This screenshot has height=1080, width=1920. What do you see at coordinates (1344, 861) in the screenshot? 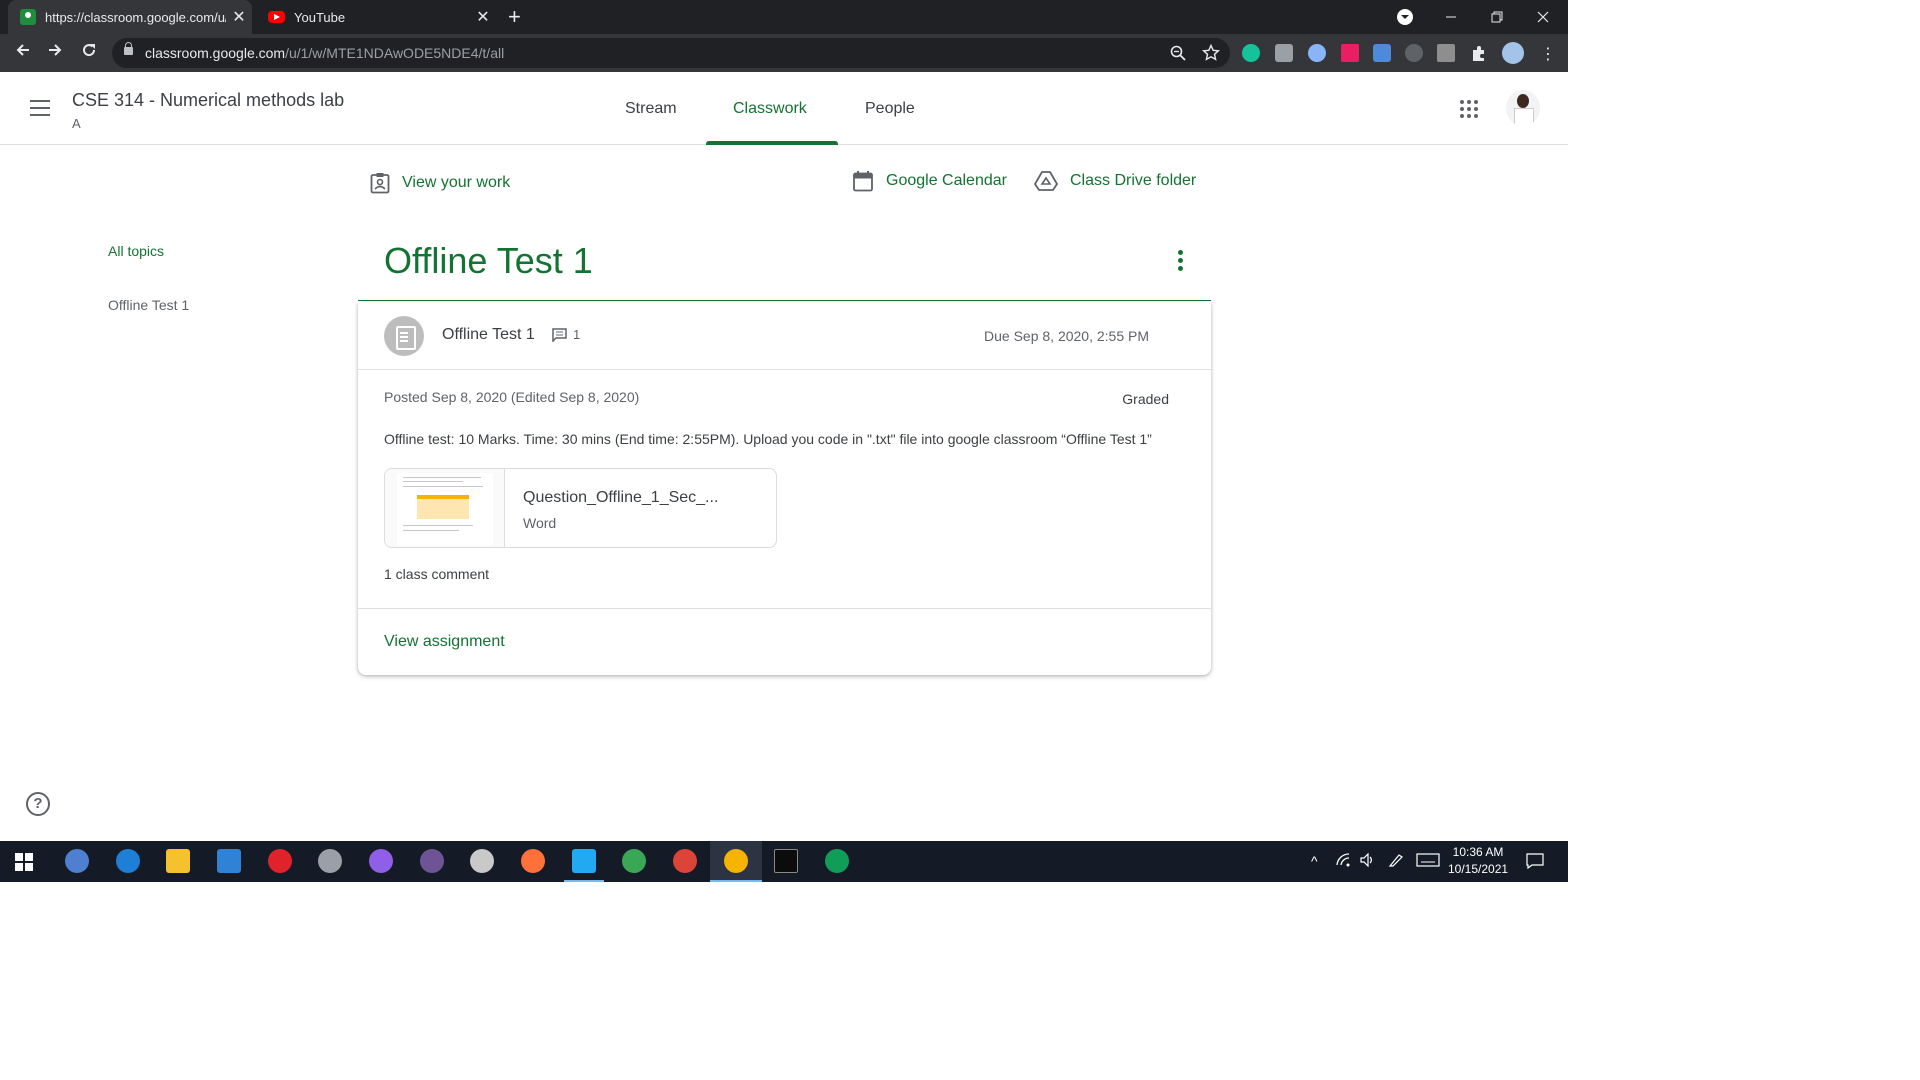
I see `wifi-icon` at bounding box center [1344, 861].